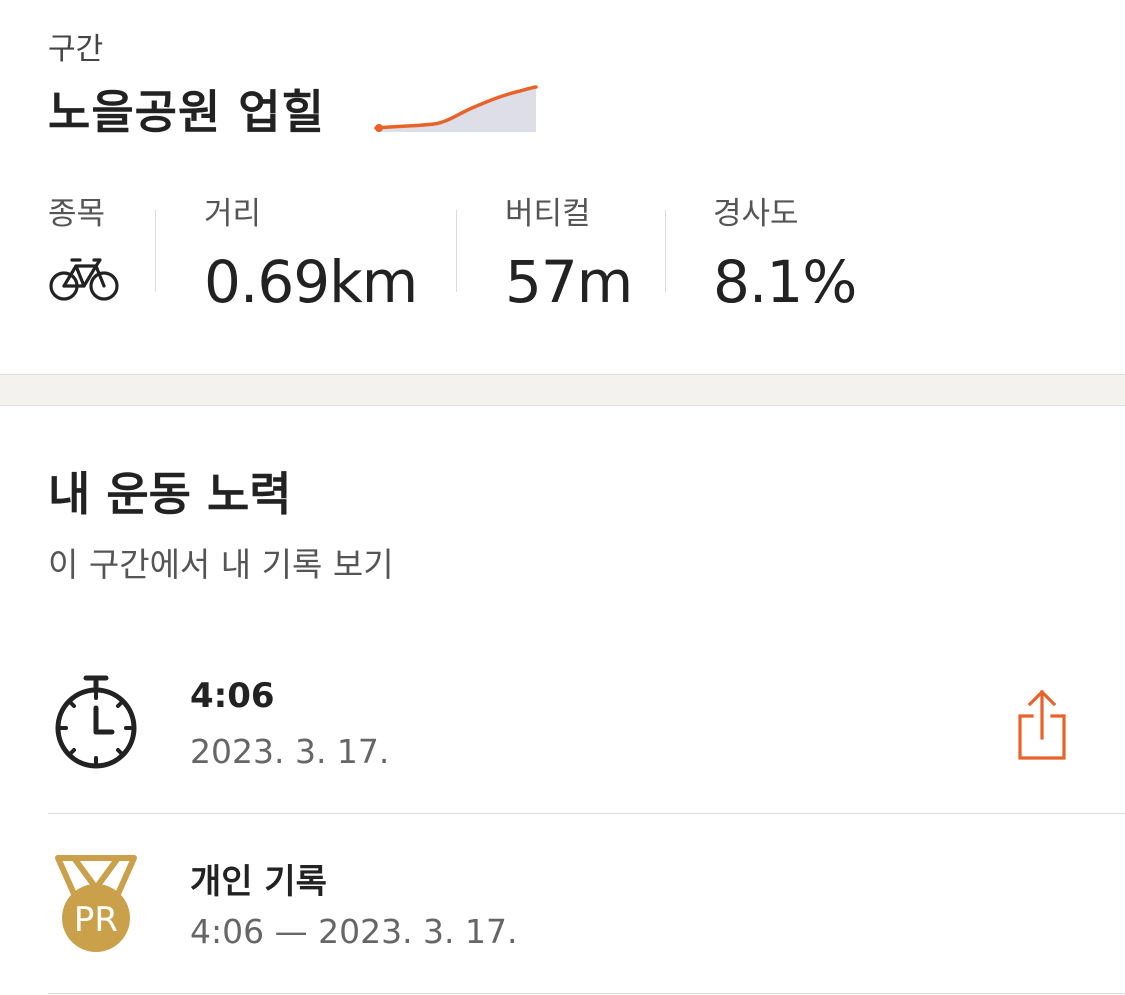 The image size is (1125, 995). I want to click on stat-label-vertical: 버티컬, so click(548, 214).